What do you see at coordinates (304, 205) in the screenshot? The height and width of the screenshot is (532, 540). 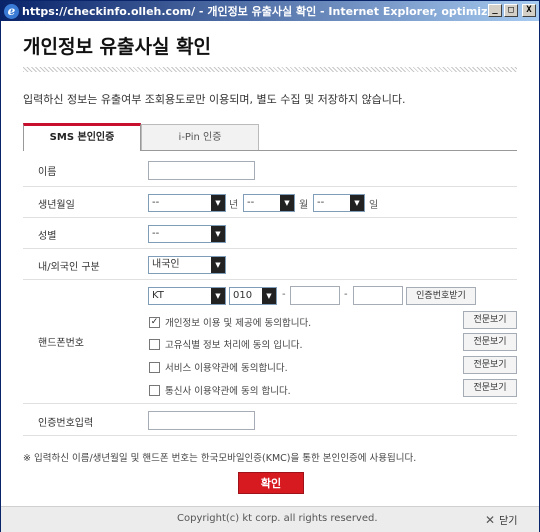 I see `month-unit: 월` at bounding box center [304, 205].